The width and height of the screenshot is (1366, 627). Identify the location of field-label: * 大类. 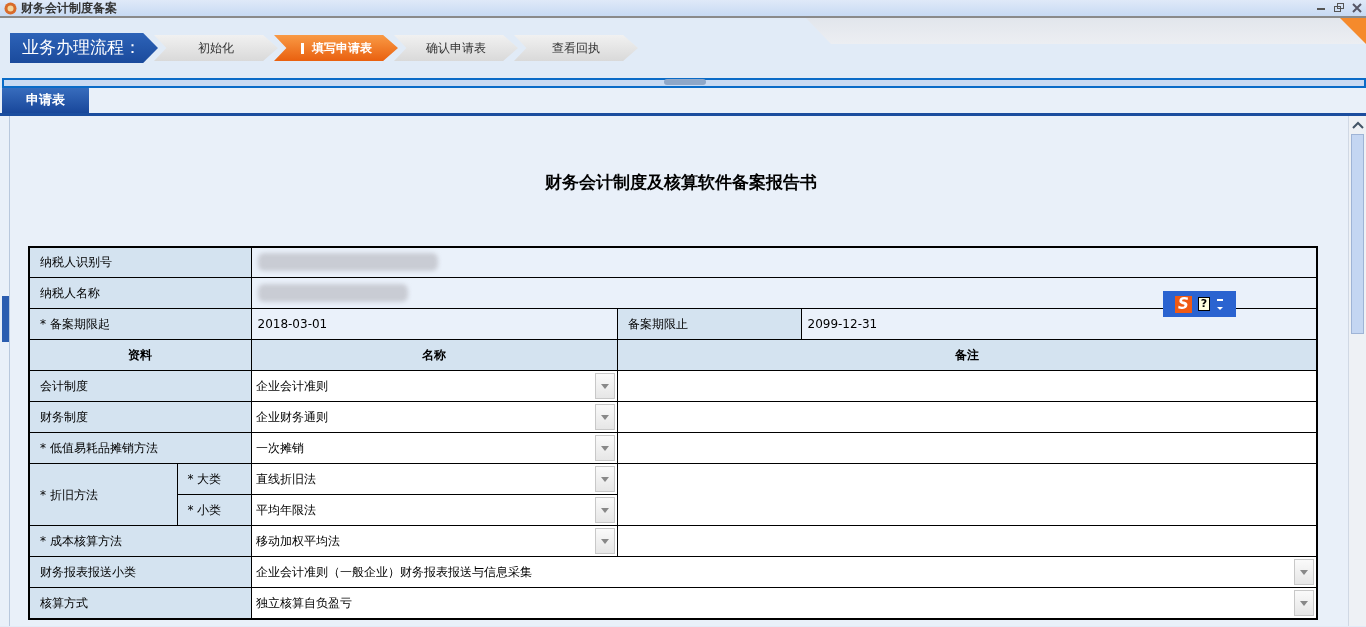
(204, 479).